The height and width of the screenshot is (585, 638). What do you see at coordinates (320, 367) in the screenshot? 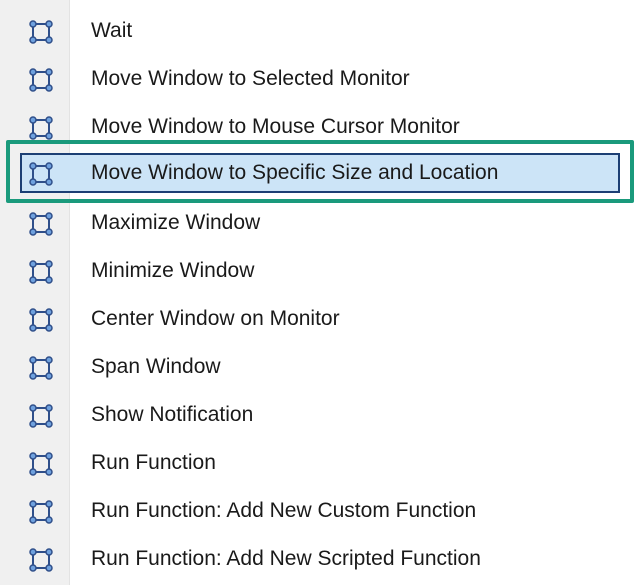
I see `menu-item: Span Window` at bounding box center [320, 367].